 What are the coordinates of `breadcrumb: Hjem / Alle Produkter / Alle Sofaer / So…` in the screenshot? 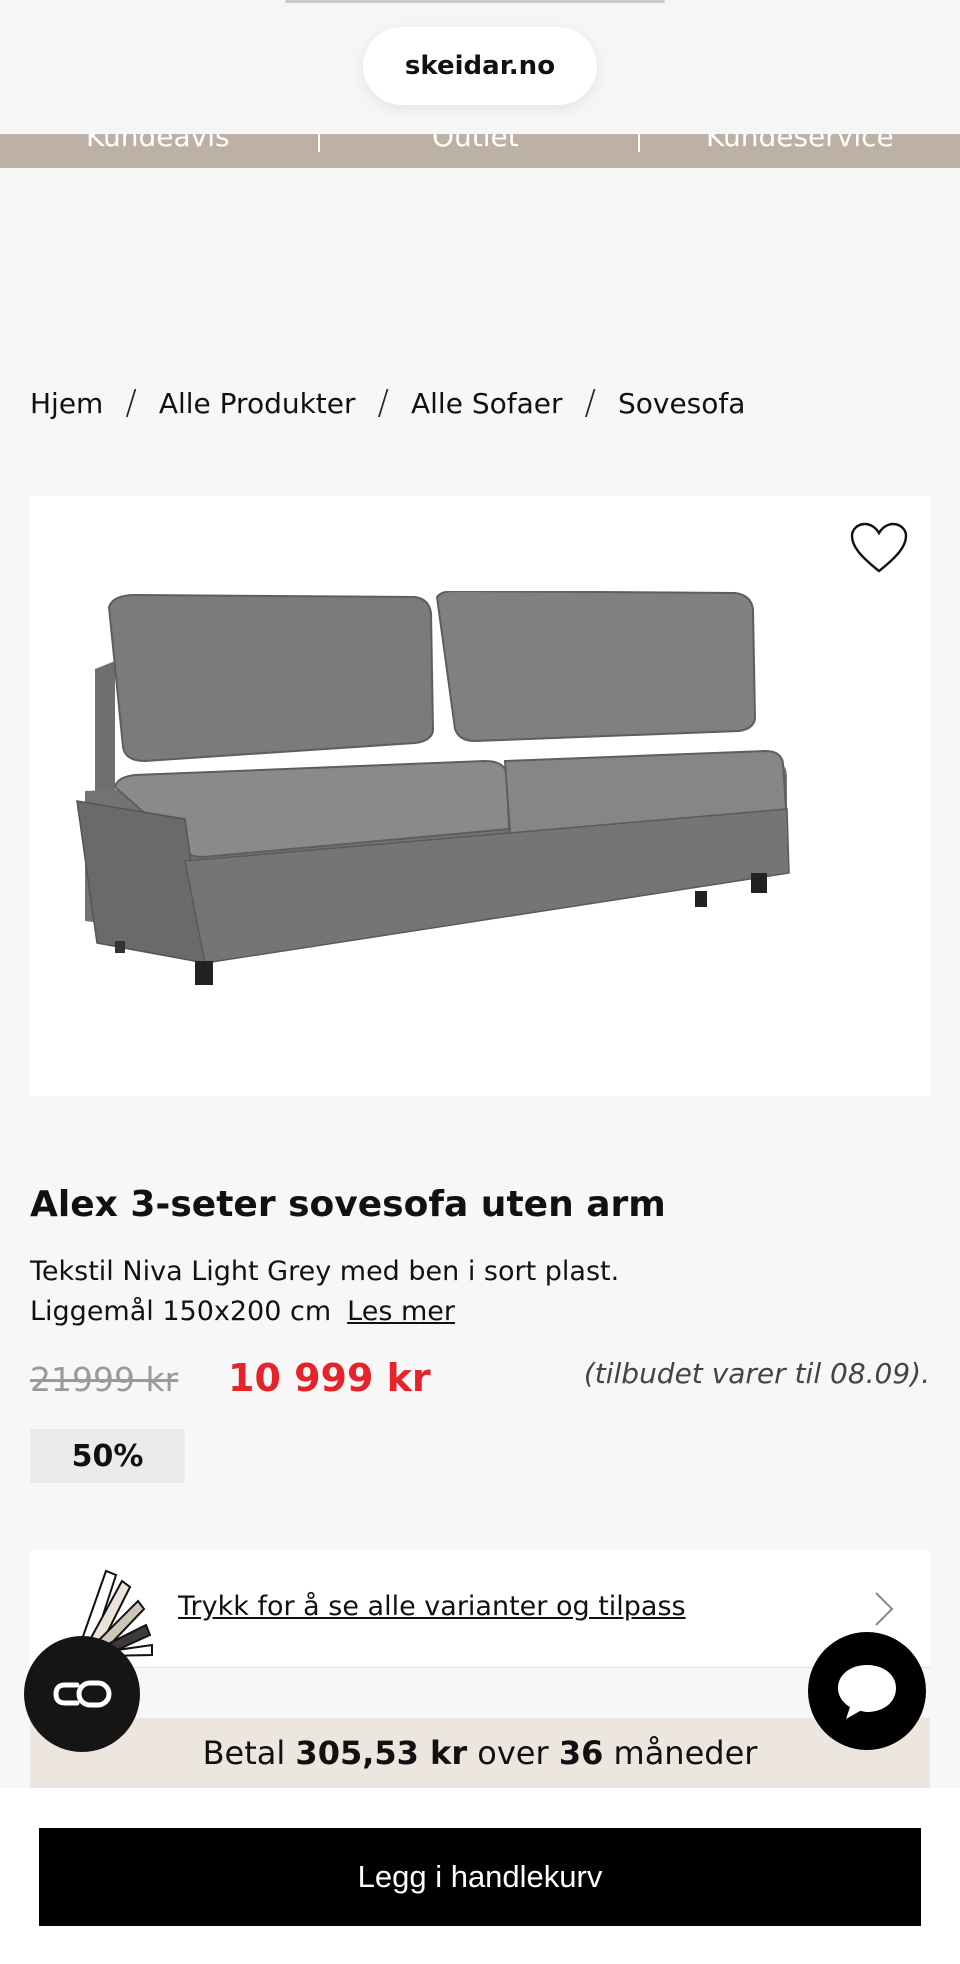 It's located at (387, 403).